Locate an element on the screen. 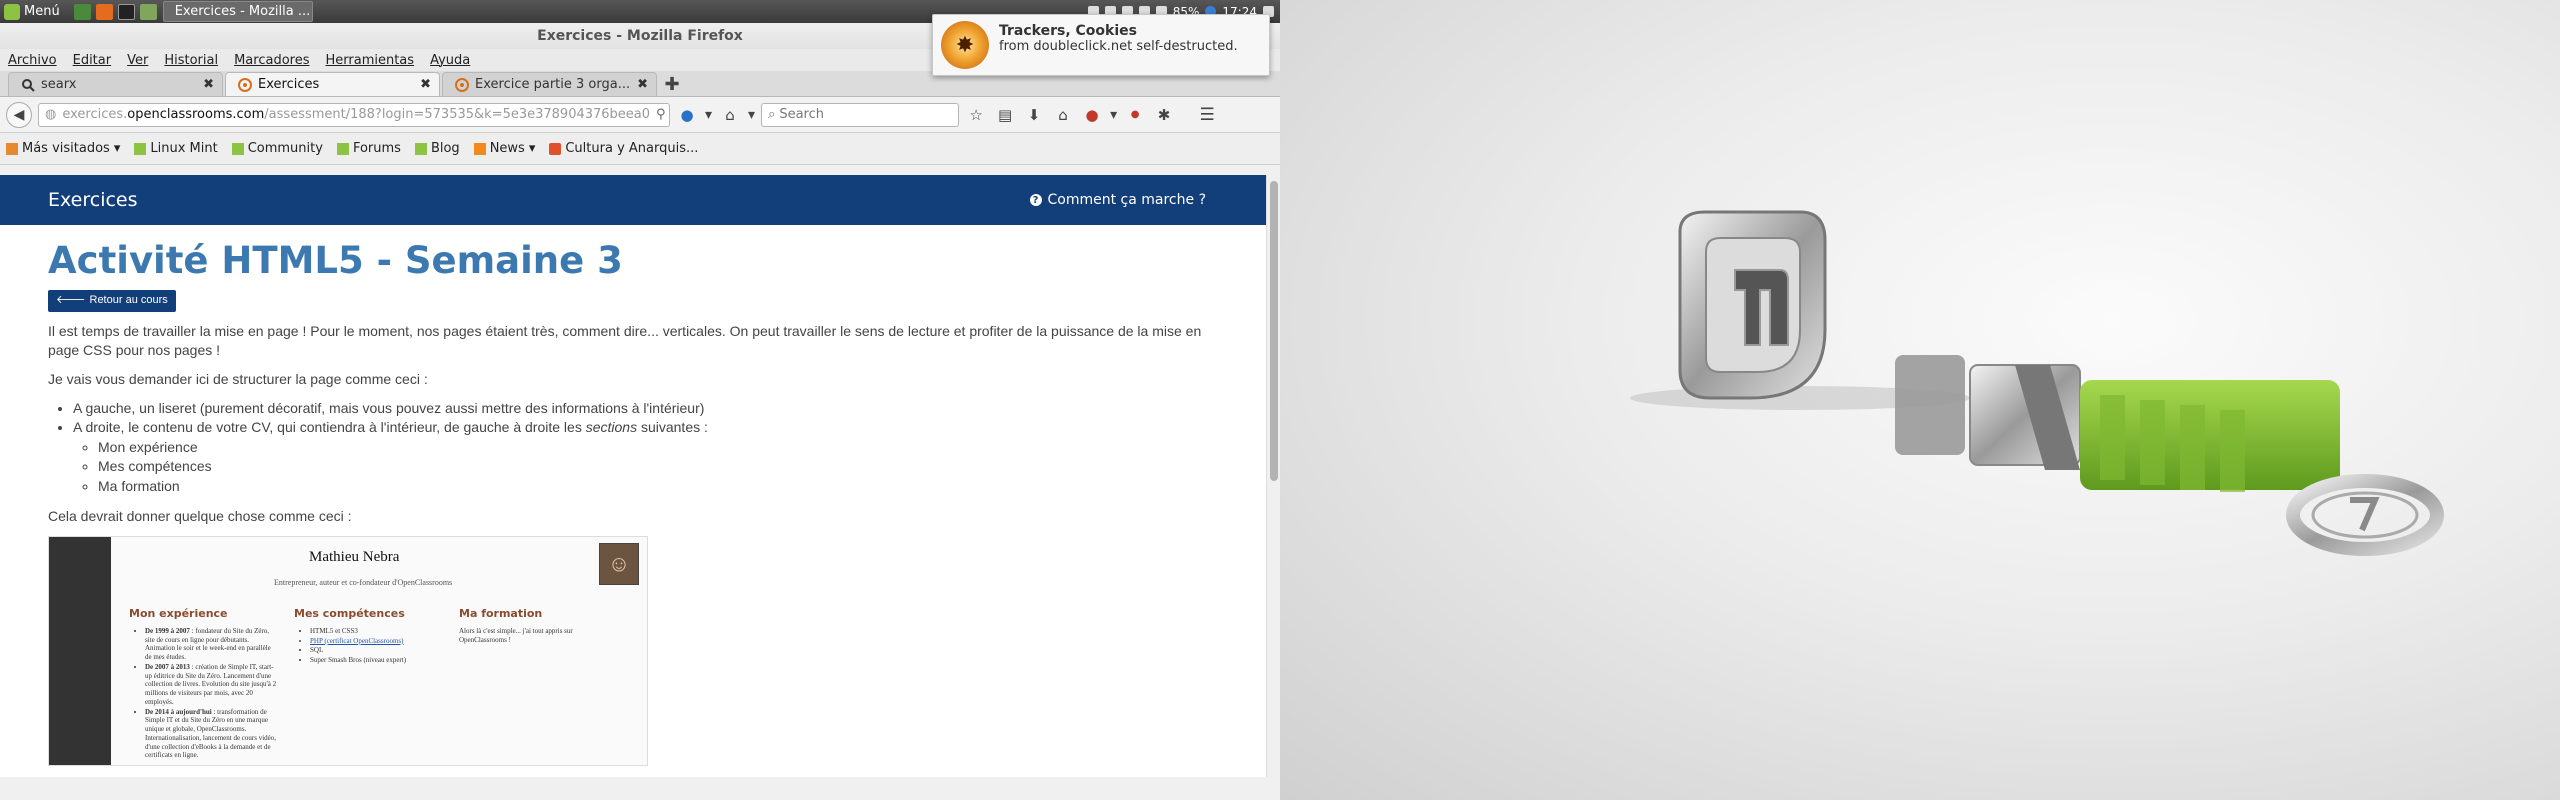 This screenshot has width=2560, height=800. list-item: HTML5 et CSS3 is located at coordinates (377, 631).